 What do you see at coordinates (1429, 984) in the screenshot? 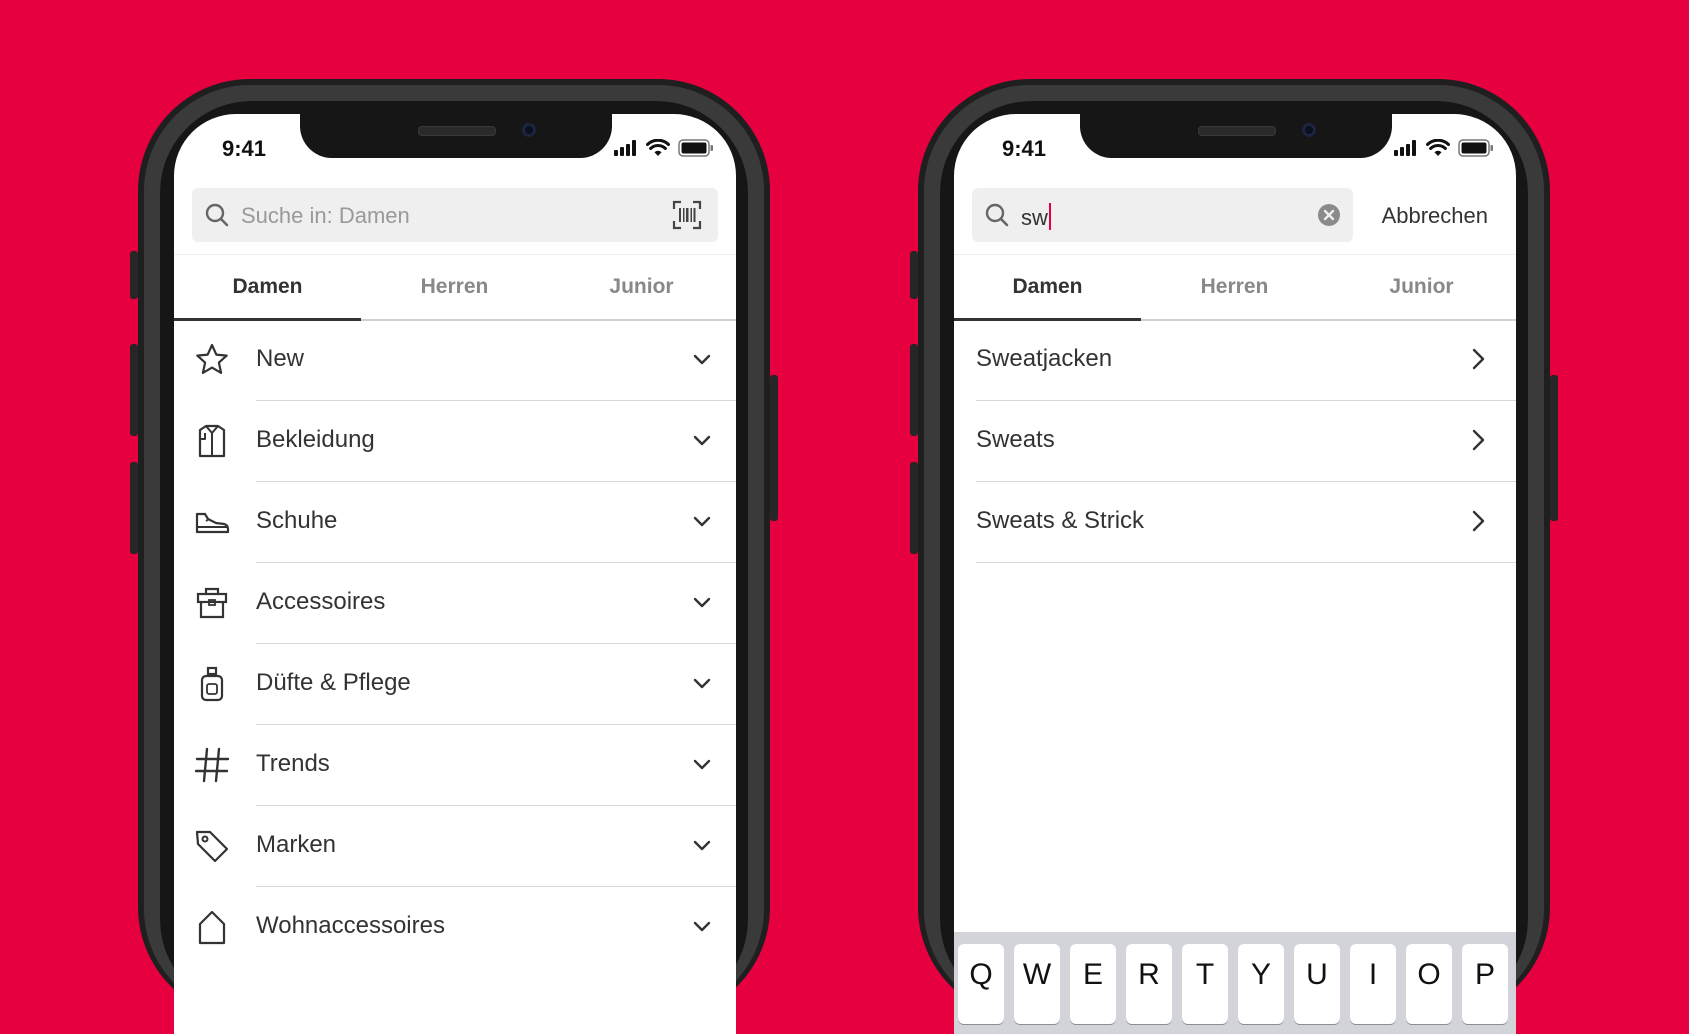
I see `key-o: O` at bounding box center [1429, 984].